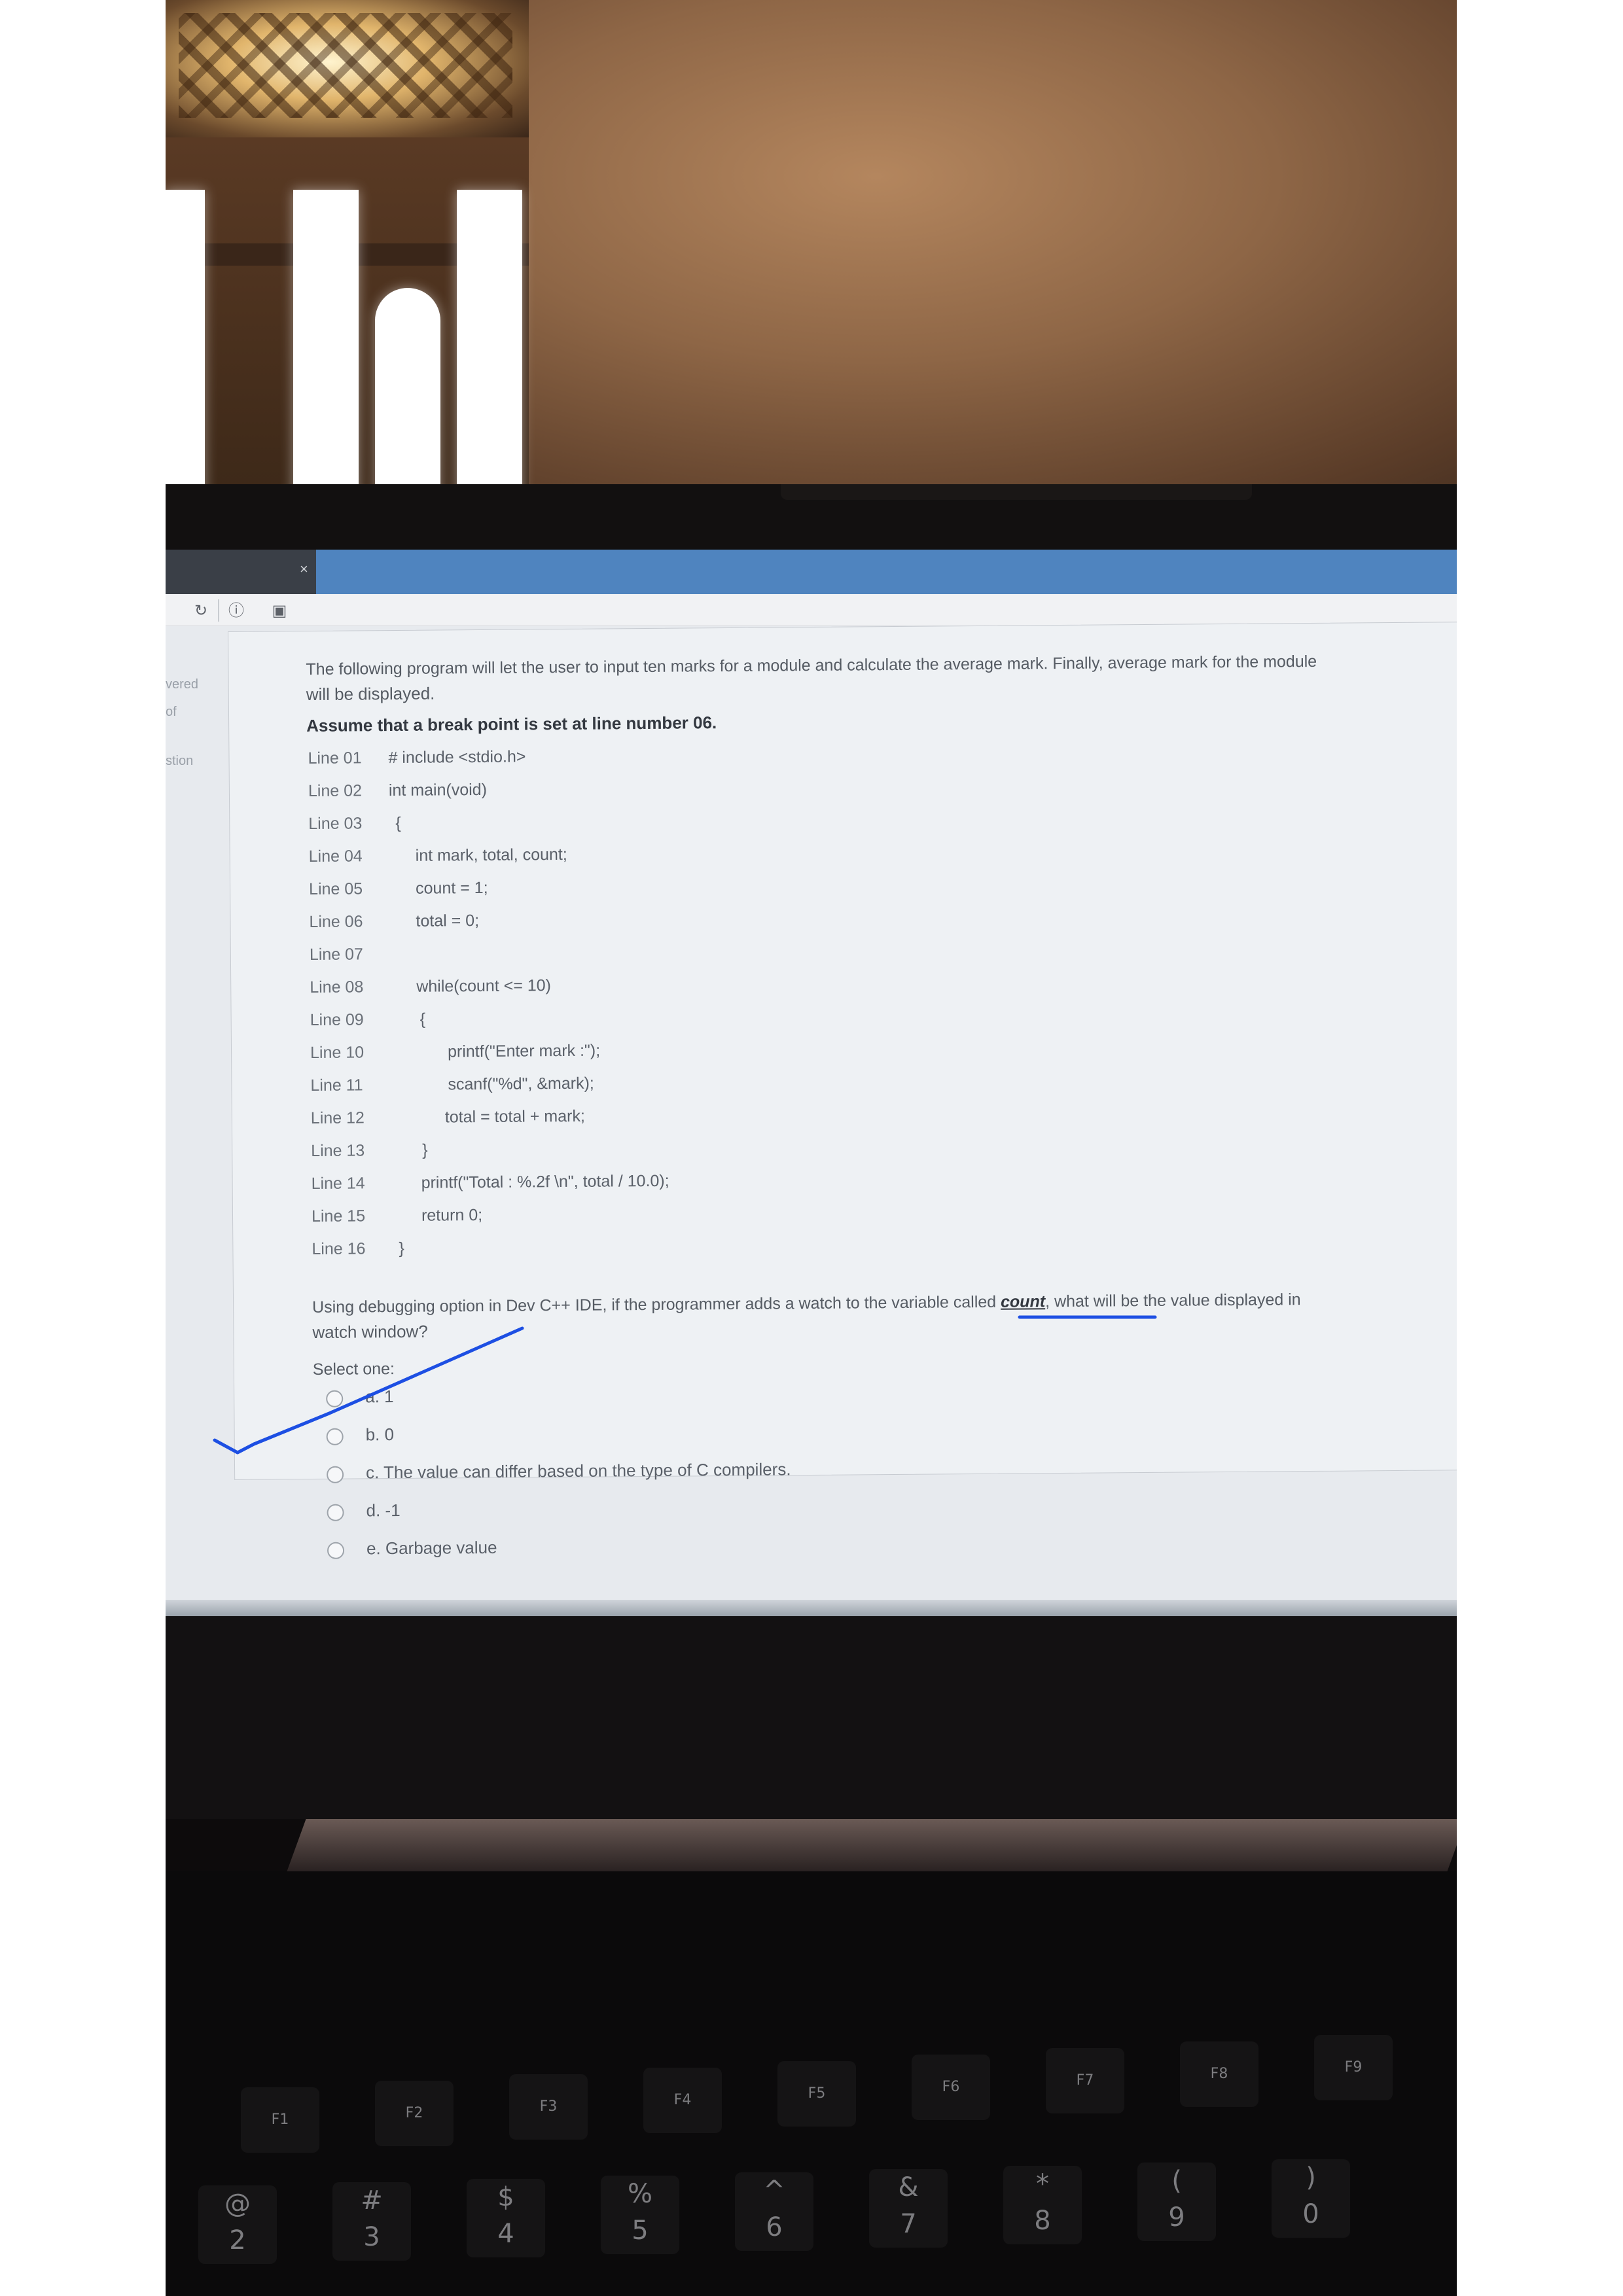  What do you see at coordinates (1176, 2217) in the screenshot?
I see `key-digit: 9` at bounding box center [1176, 2217].